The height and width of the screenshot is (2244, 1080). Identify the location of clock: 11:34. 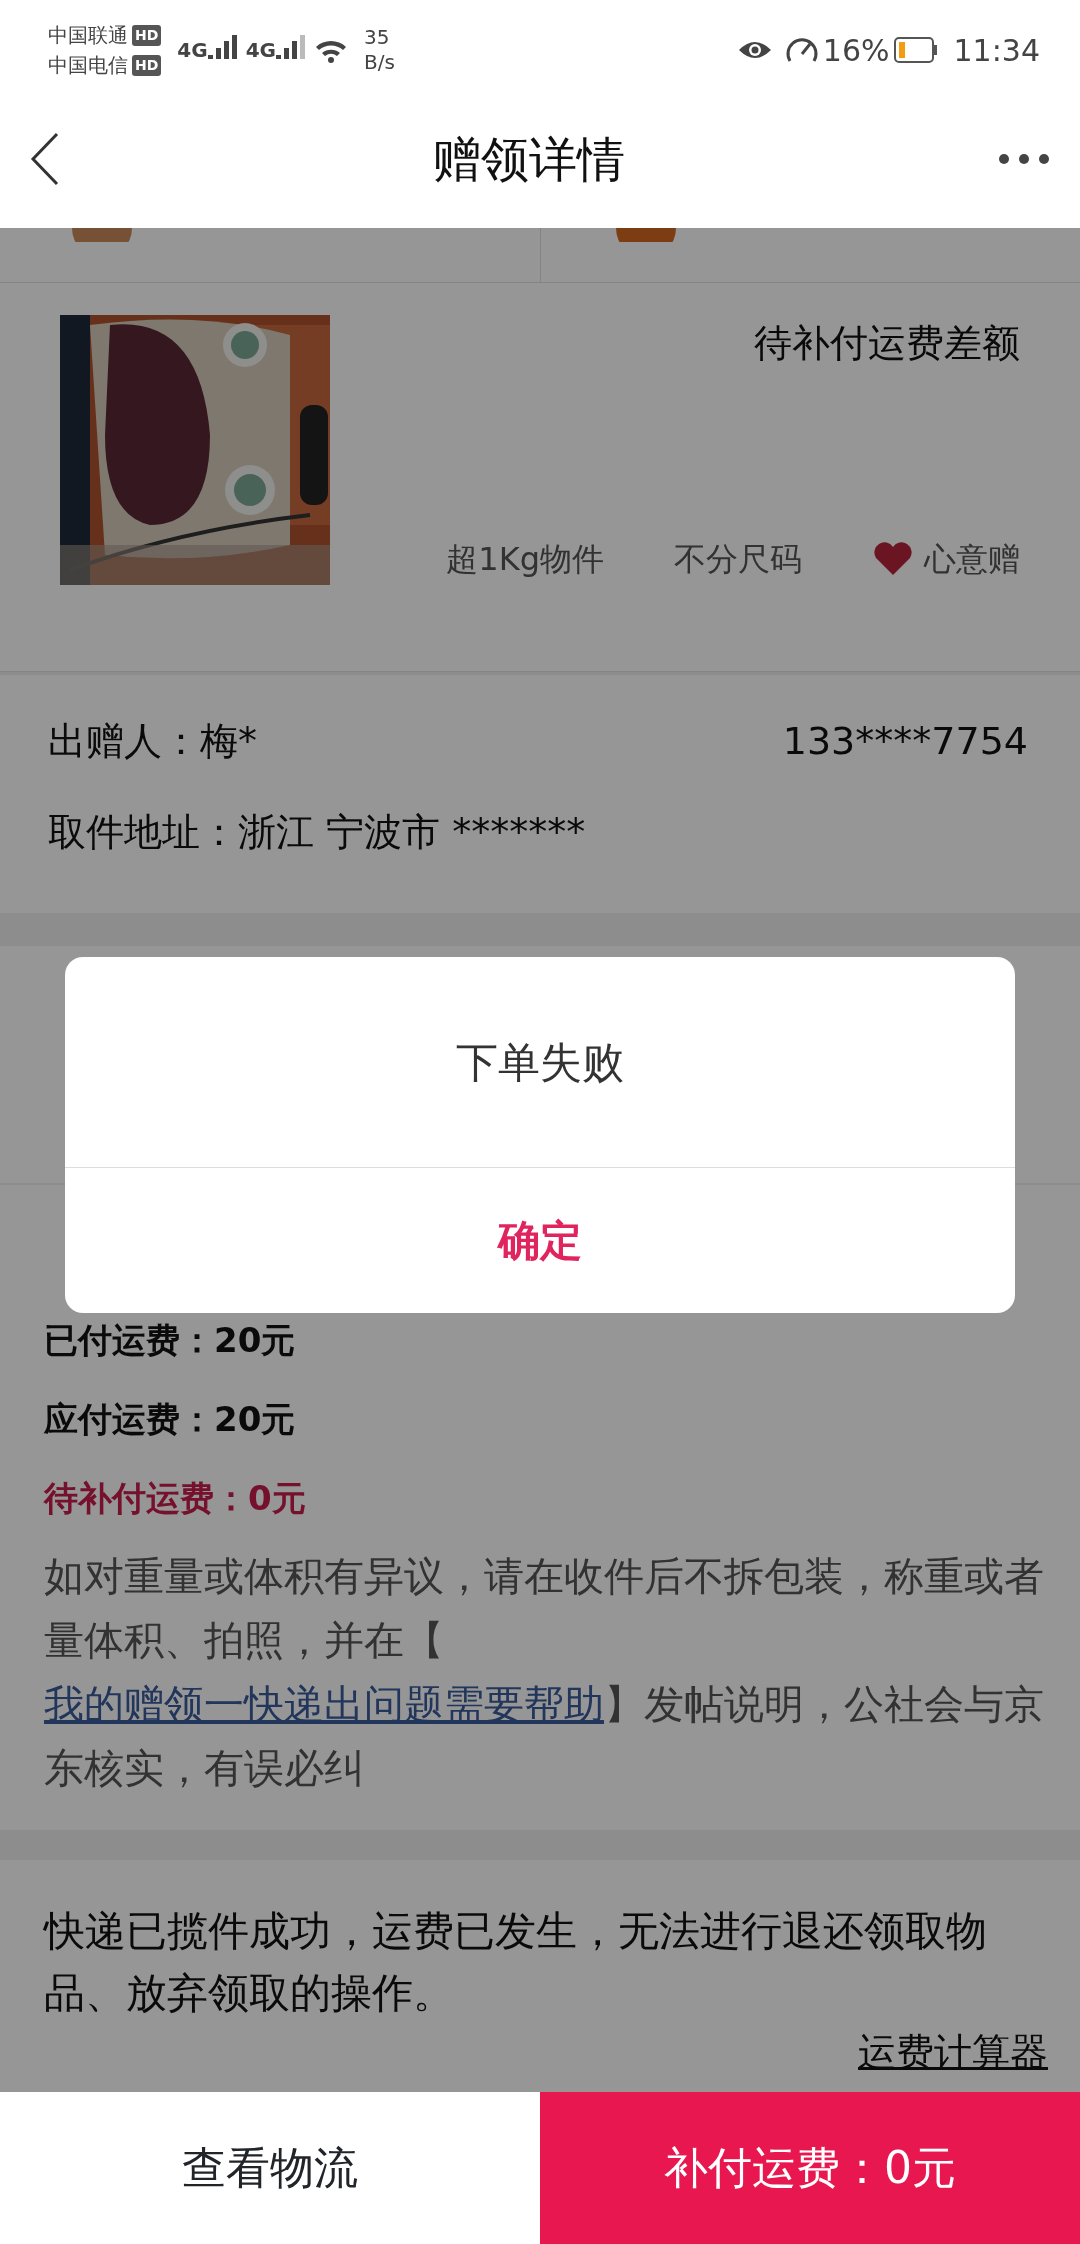
(996, 50).